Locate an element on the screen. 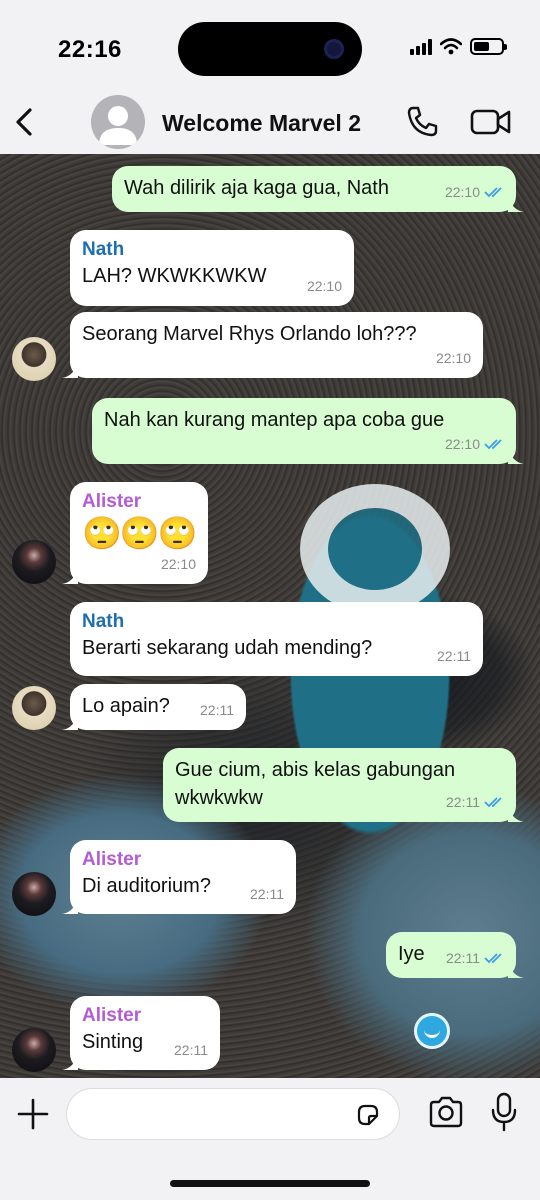  message-bubble-incoming: Alister 🙄🙄🙄 22:10 is located at coordinates (135, 533).